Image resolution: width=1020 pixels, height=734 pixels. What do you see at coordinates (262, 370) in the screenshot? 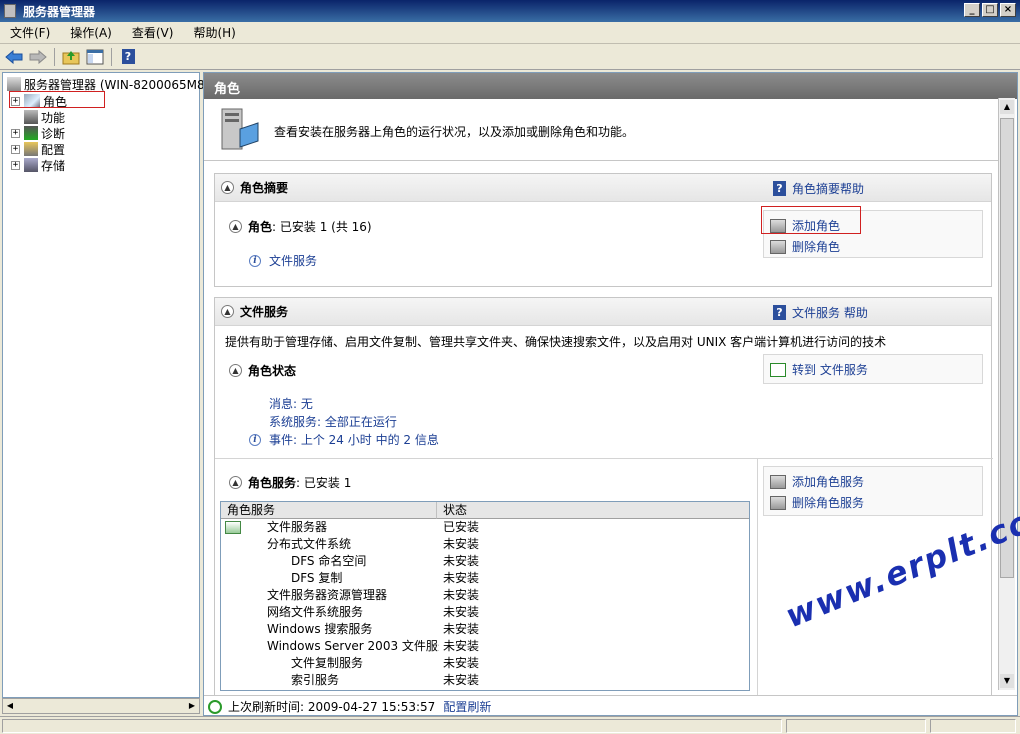
I see `role-status-header: ▲ 角色状态` at bounding box center [262, 370].